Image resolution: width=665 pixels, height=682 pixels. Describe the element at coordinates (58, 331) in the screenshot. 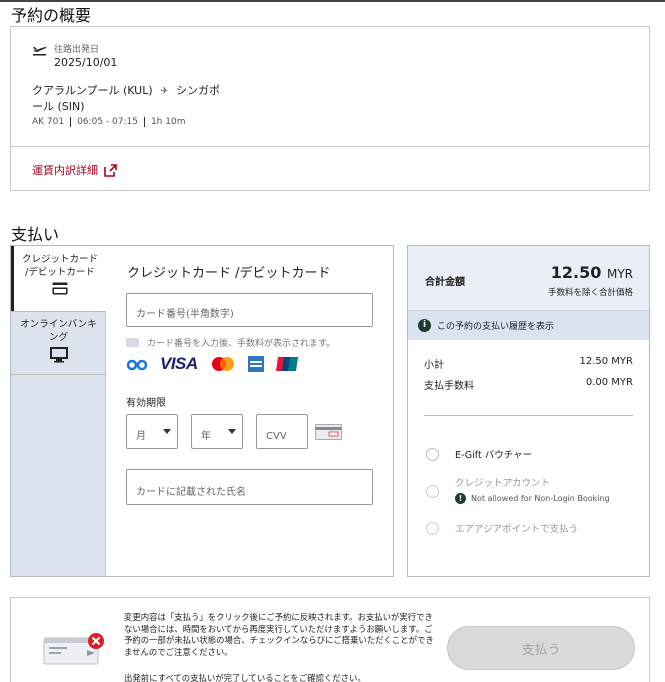

I see `tab-online-banking-label: オンラインバンキング` at that location.